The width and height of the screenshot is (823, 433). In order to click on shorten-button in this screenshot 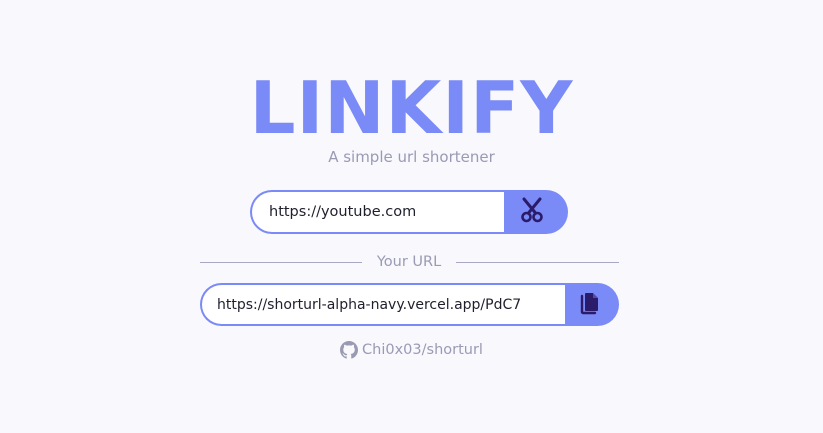, I will do `click(536, 212)`.